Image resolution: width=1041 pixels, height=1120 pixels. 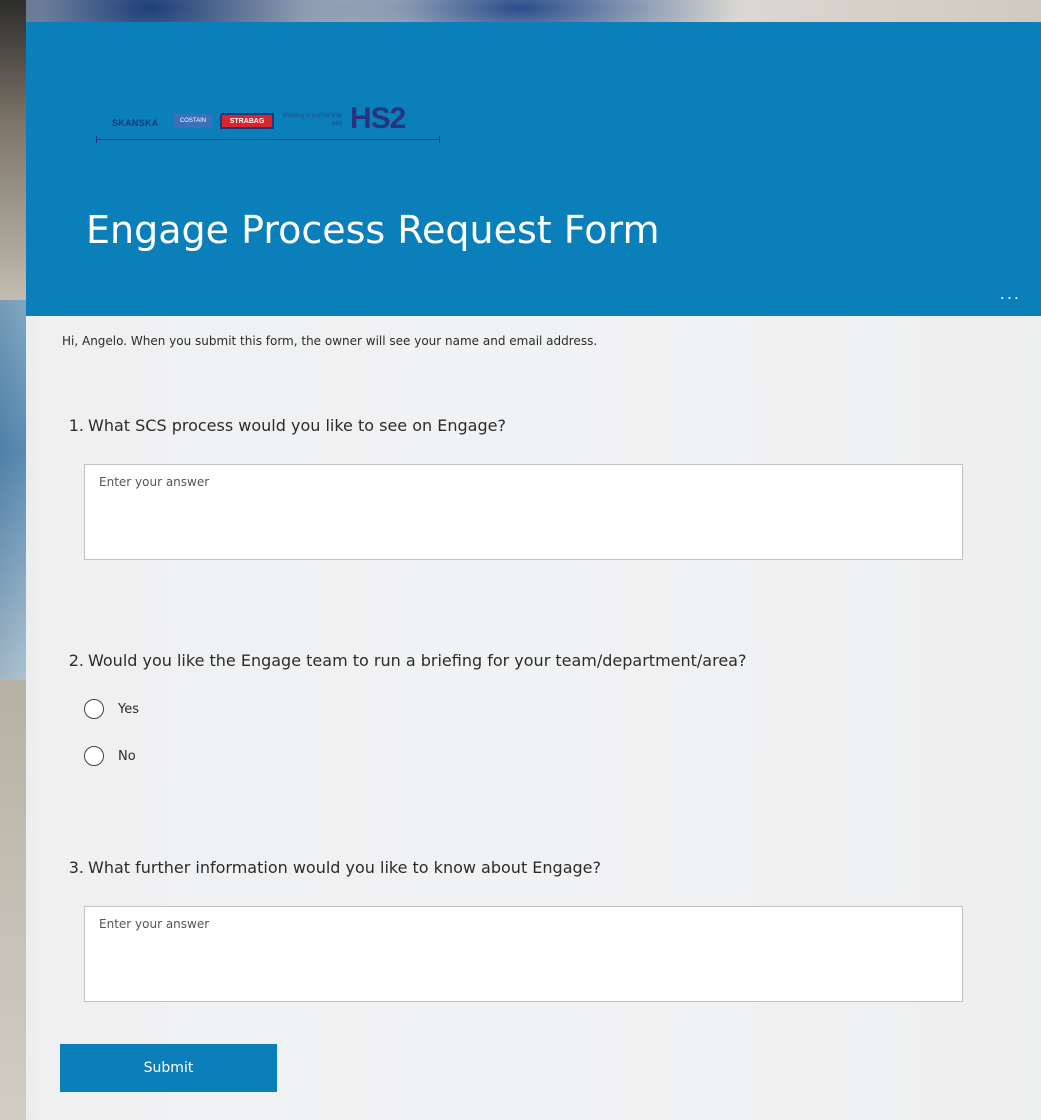 I want to click on logo-underline, so click(x=268, y=139).